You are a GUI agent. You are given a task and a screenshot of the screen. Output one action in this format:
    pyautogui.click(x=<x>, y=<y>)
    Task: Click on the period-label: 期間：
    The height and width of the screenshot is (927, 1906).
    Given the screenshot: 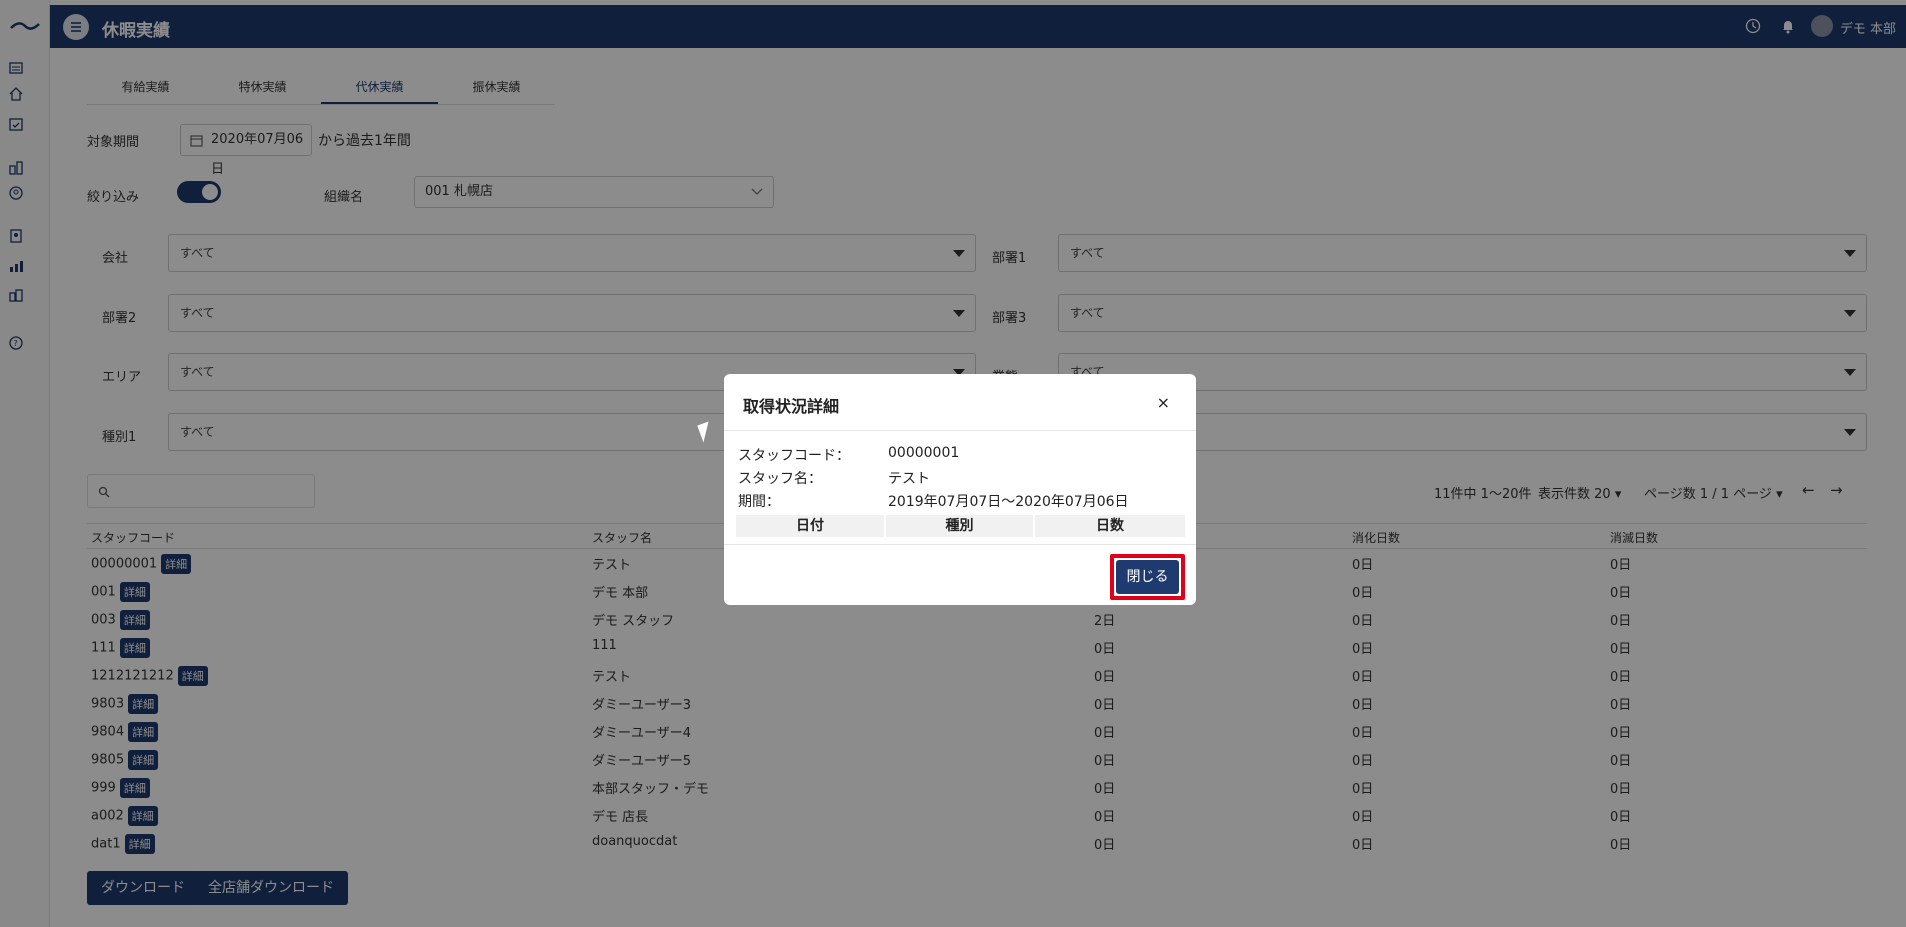 What is the action you would take?
    pyautogui.click(x=759, y=502)
    